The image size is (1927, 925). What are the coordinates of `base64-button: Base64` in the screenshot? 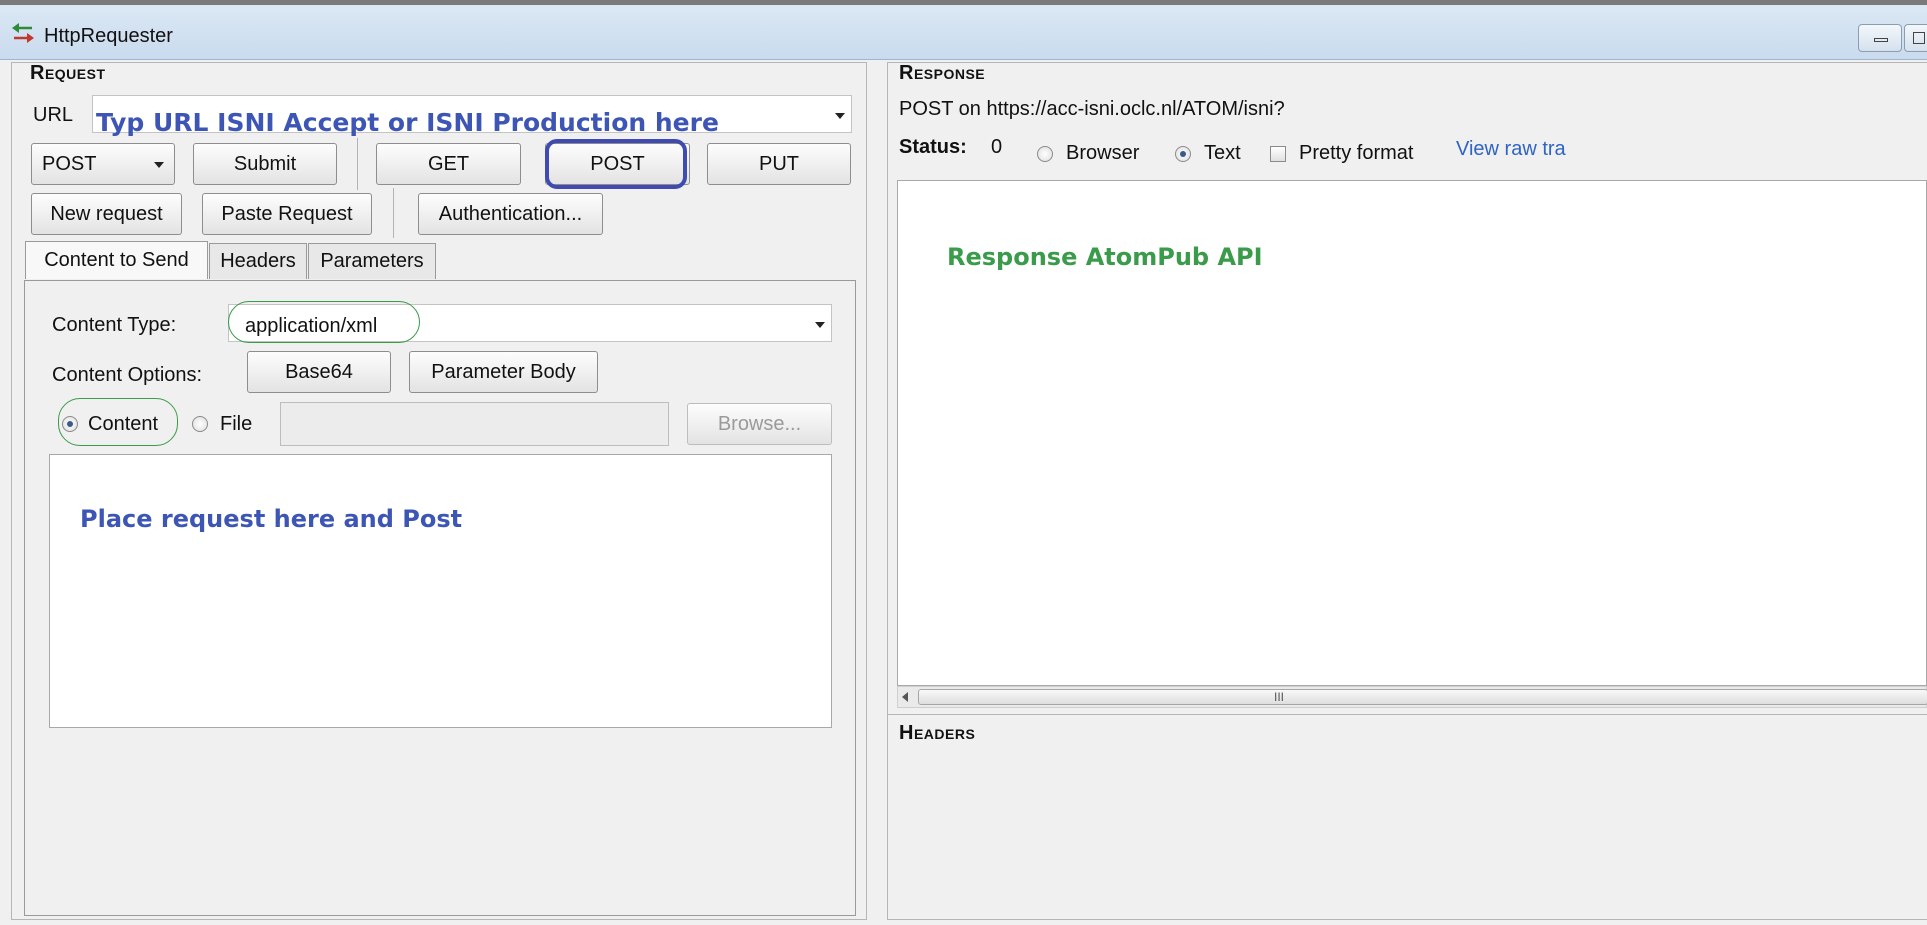 It's located at (319, 372).